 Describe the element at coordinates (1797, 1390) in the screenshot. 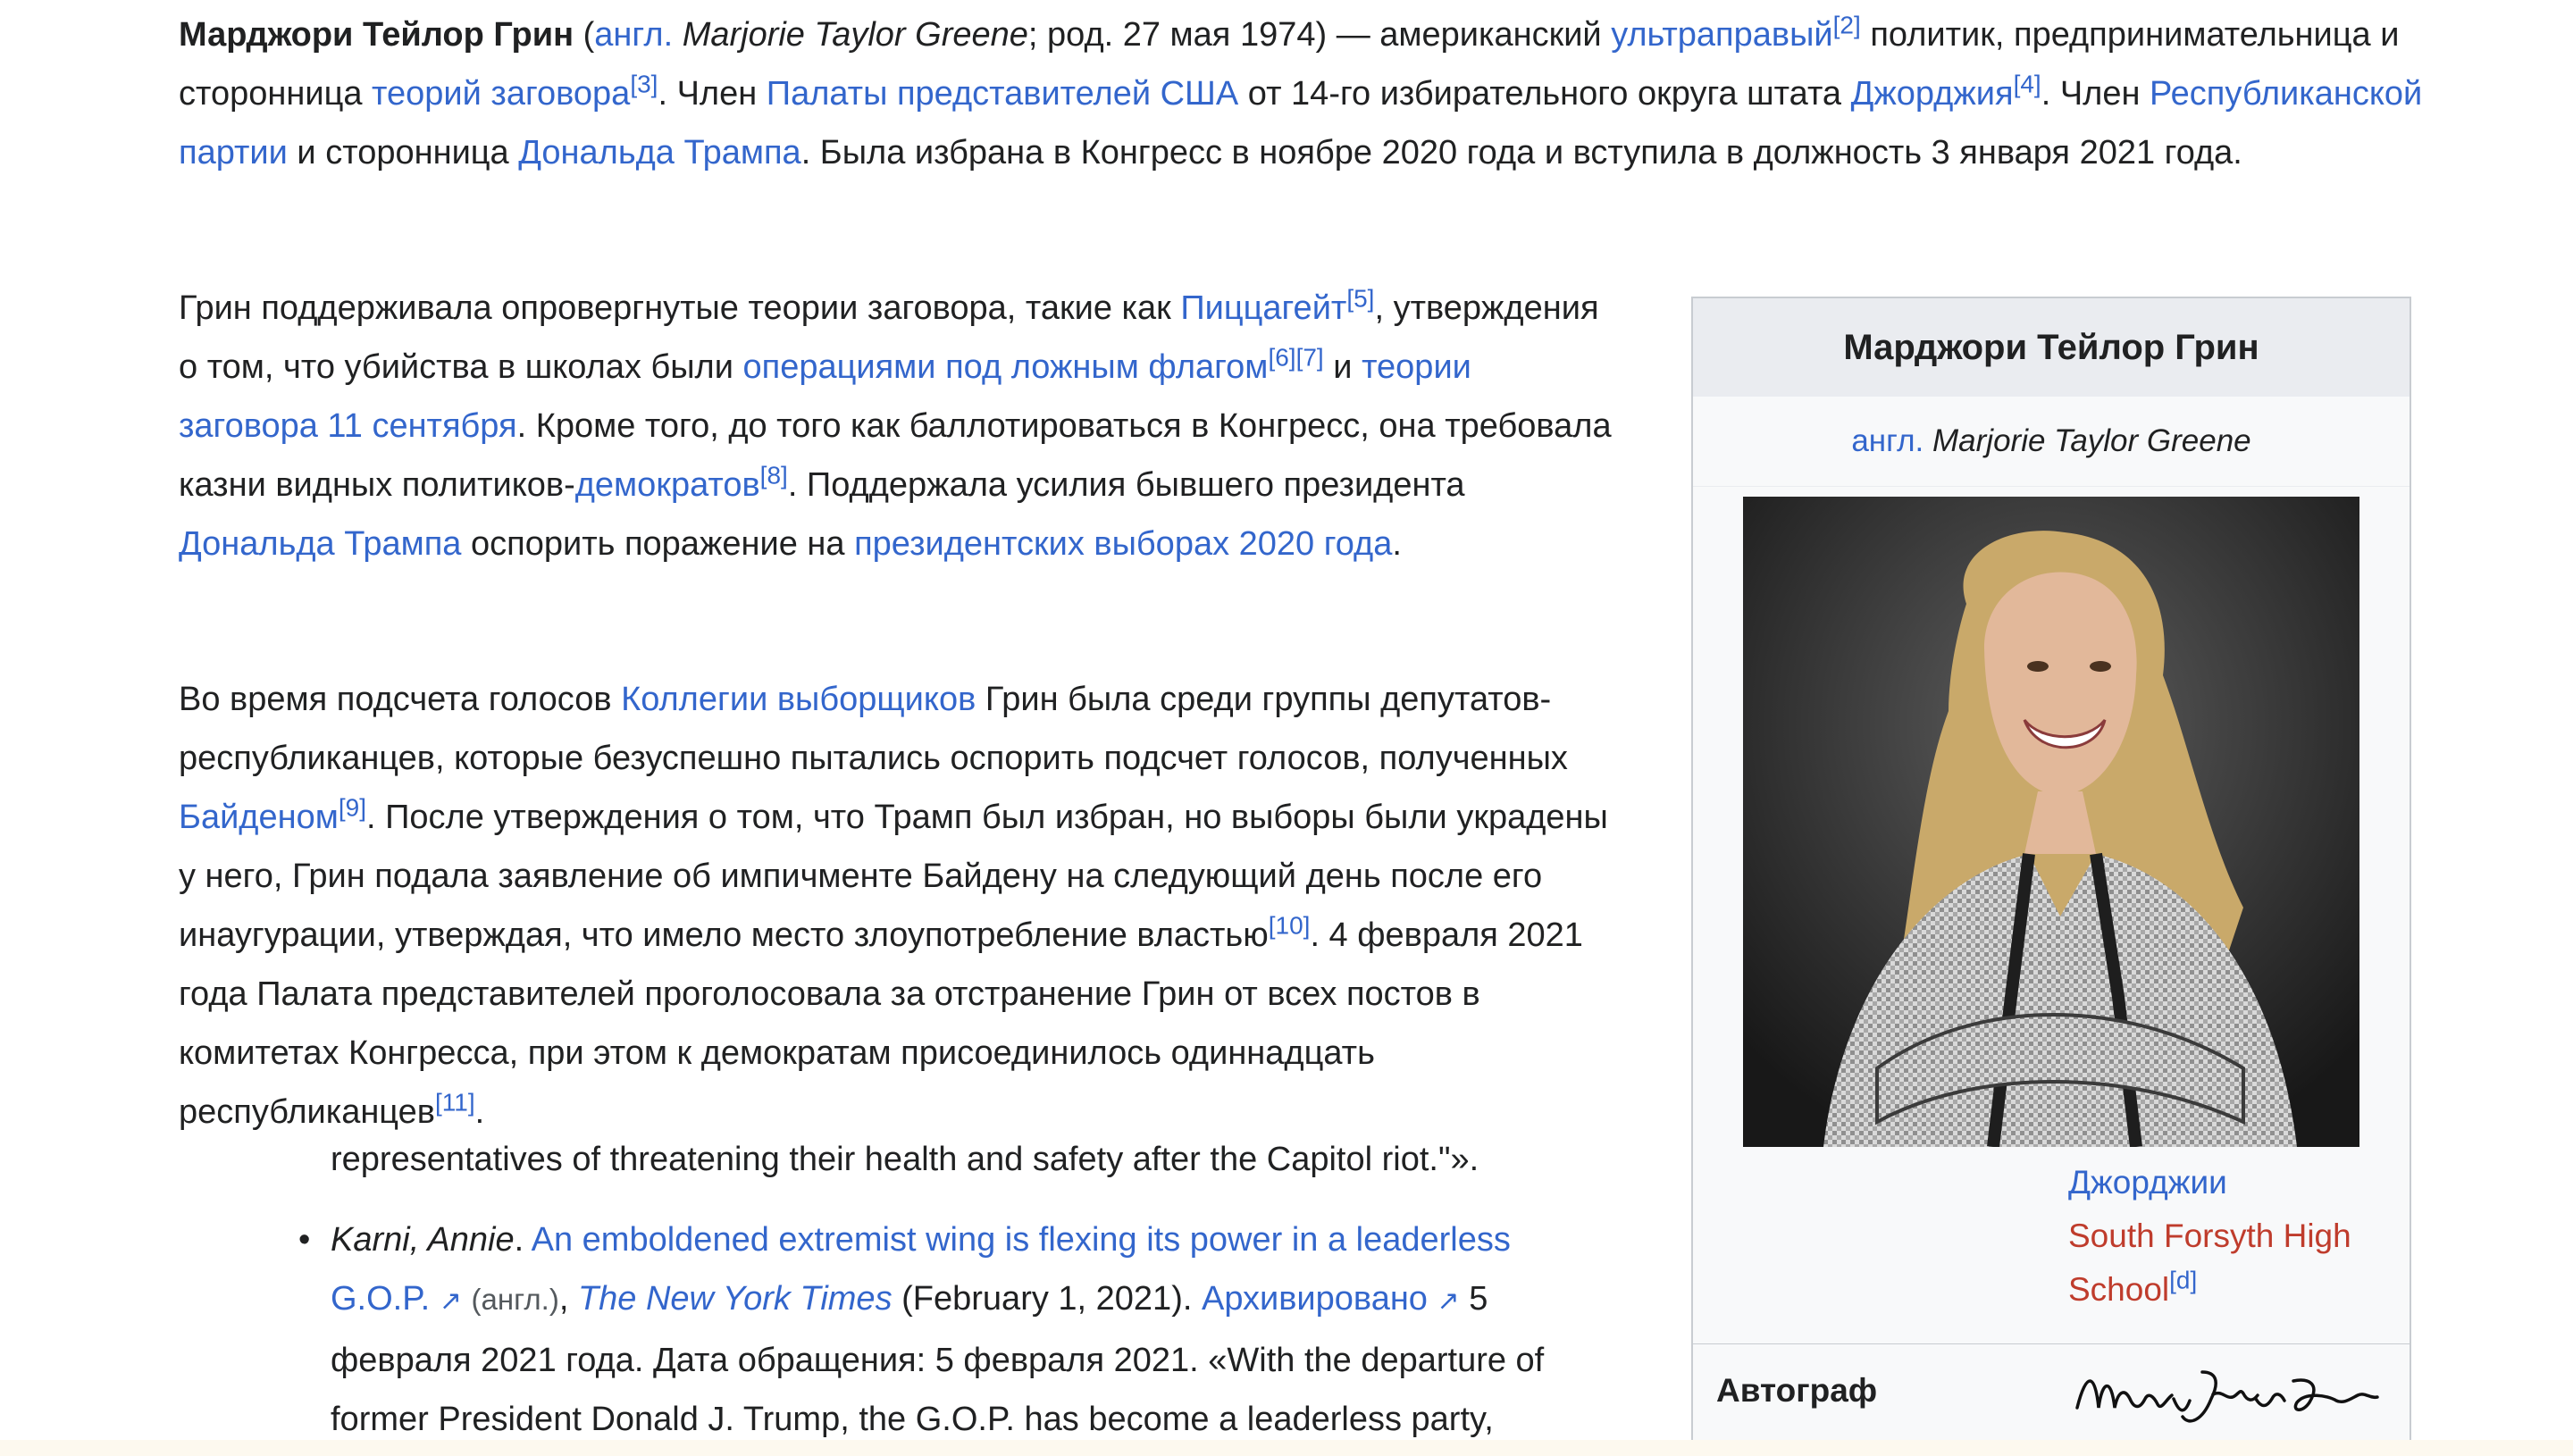

I see `autograph-label: Автограф` at that location.